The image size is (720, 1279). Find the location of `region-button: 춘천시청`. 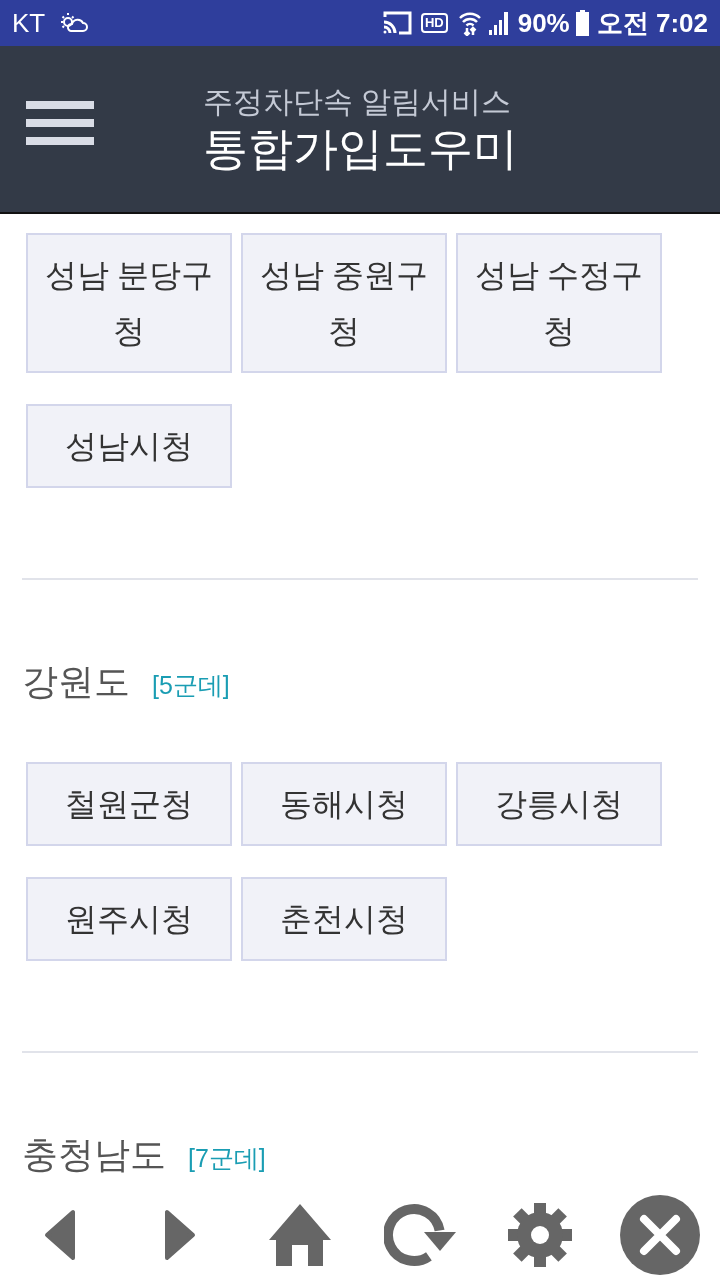

region-button: 춘천시청 is located at coordinates (344, 919).